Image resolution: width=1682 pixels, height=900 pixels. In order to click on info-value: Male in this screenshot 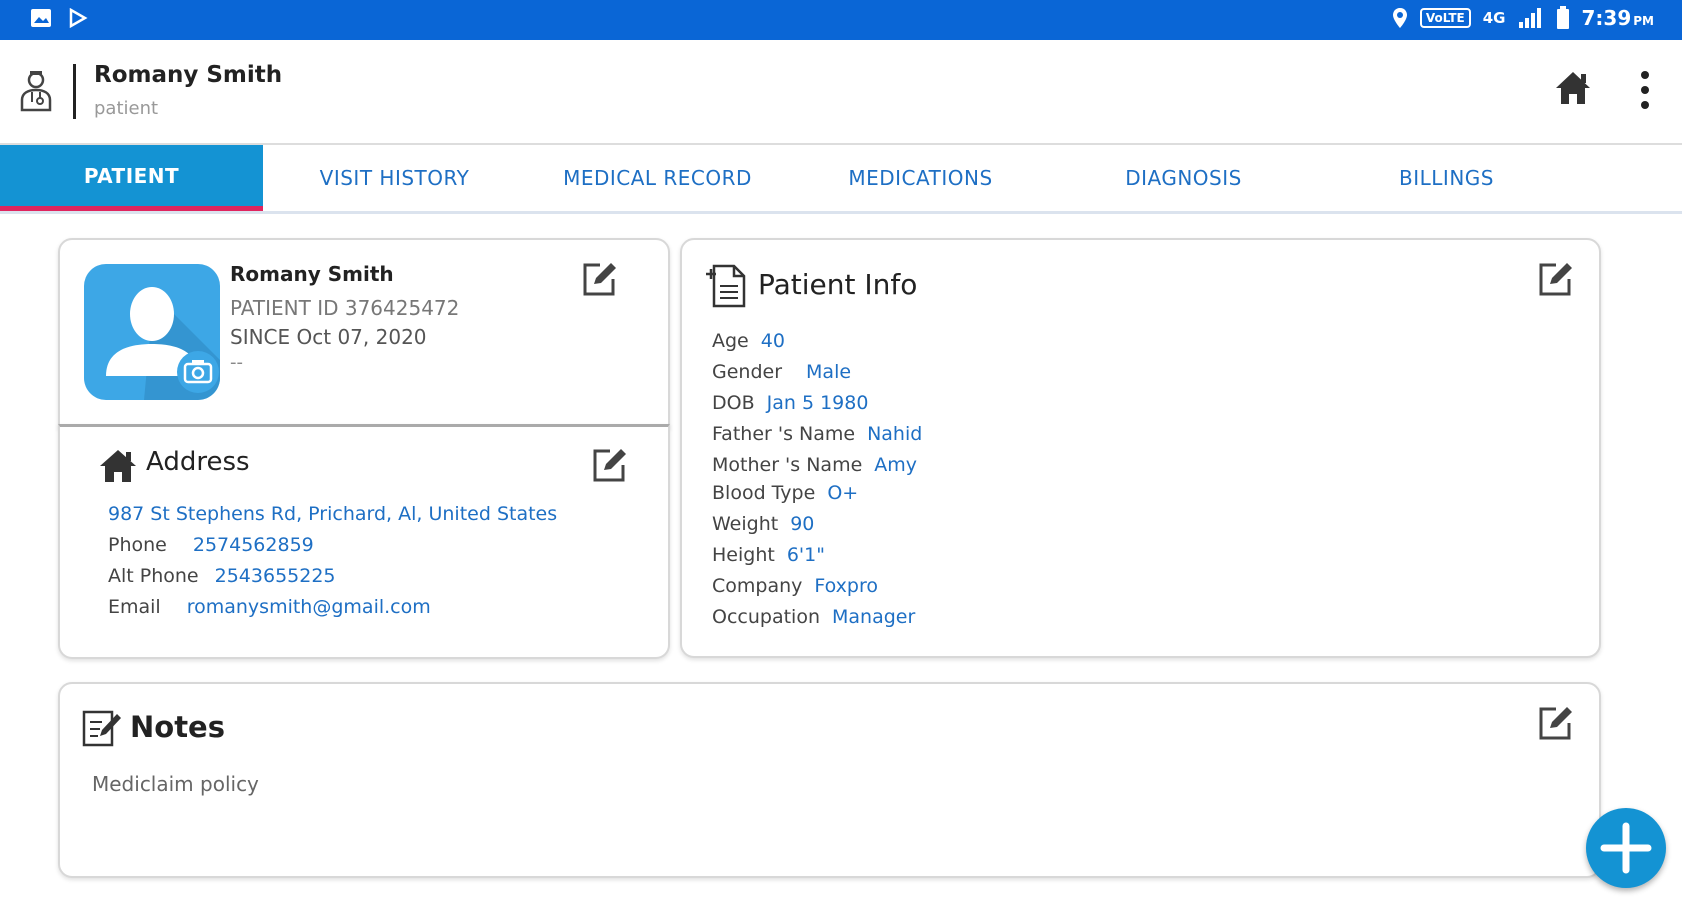, I will do `click(829, 372)`.